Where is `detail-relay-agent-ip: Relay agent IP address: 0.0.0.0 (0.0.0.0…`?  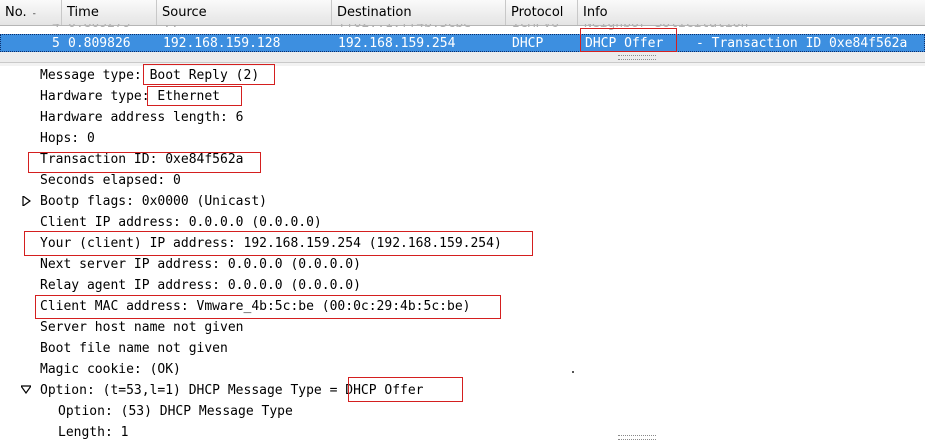 detail-relay-agent-ip: Relay agent IP address: 0.0.0.0 (0.0.0.0… is located at coordinates (200, 286).